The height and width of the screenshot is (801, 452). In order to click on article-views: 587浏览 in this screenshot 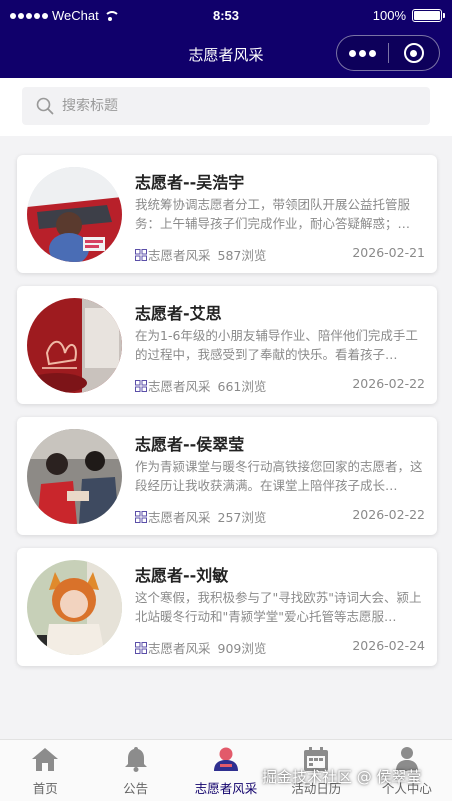, I will do `click(242, 255)`.